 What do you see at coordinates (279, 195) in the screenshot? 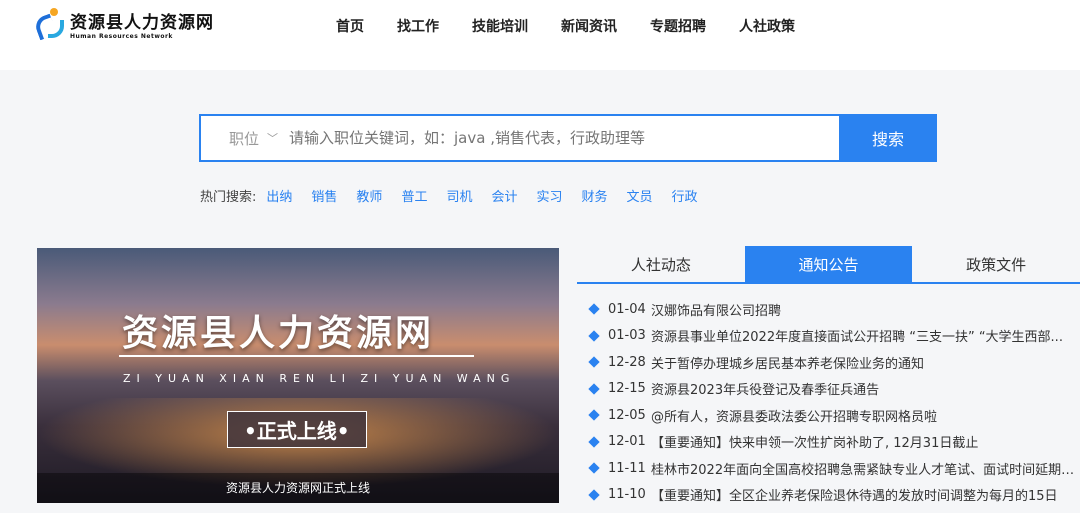
I see `hot-link: 出纳` at bounding box center [279, 195].